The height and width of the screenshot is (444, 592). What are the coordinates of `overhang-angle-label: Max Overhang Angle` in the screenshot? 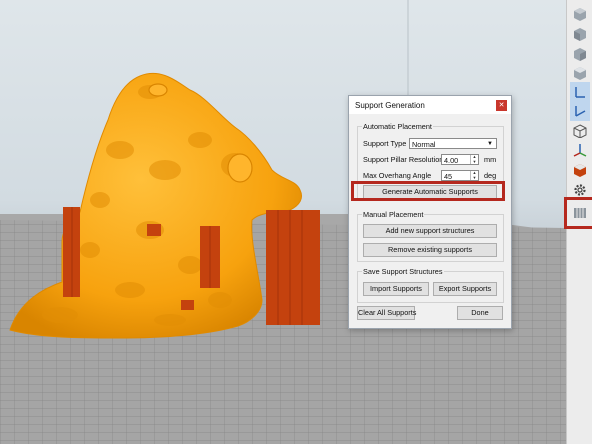 It's located at (397, 175).